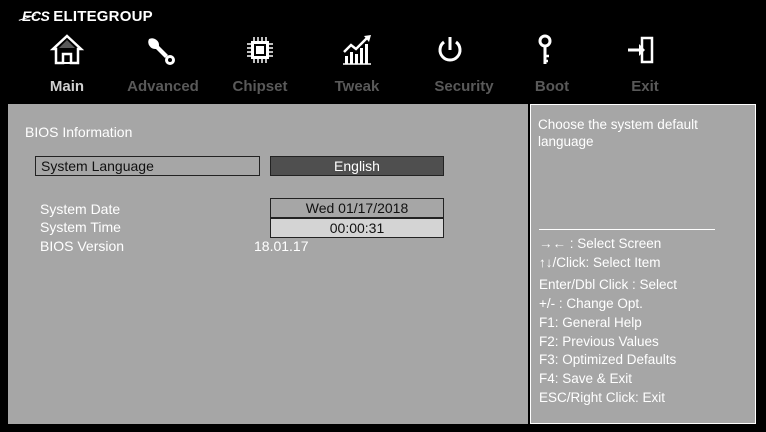 The height and width of the screenshot is (432, 766). I want to click on help-key-line: →← : Select Screen, so click(600, 243).